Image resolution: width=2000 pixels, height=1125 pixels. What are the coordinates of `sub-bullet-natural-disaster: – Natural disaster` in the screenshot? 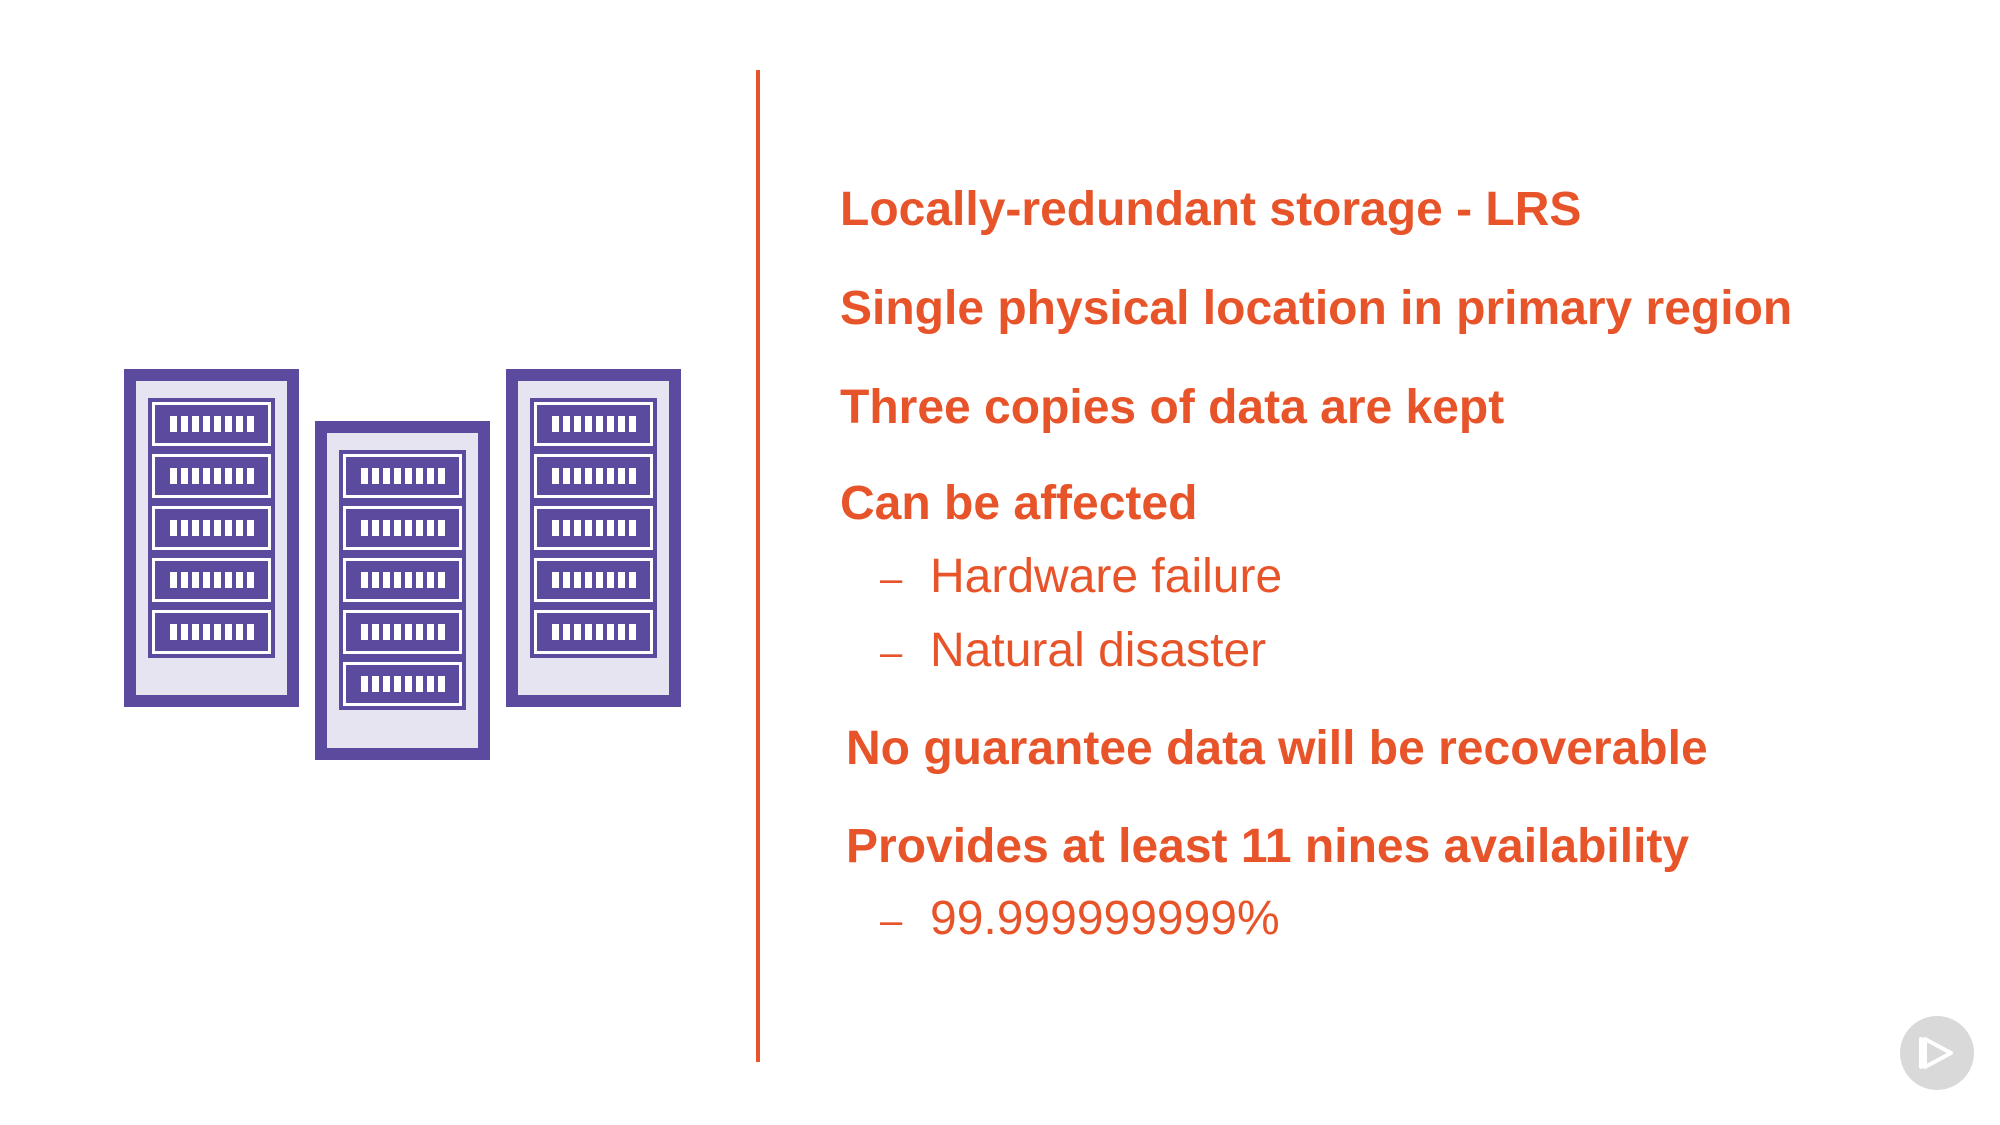 It's located at (1073, 652).